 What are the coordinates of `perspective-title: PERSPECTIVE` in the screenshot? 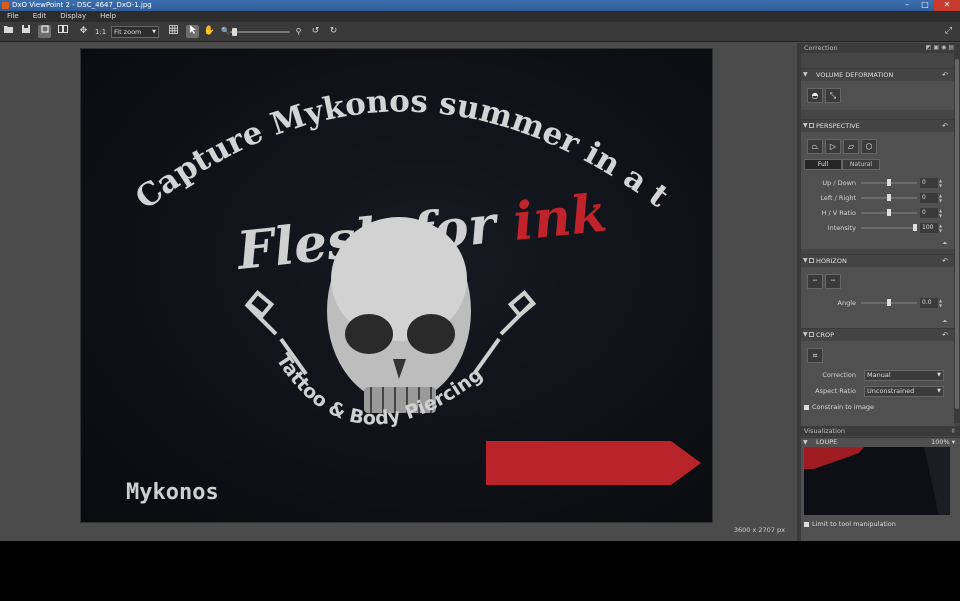 It's located at (838, 126).